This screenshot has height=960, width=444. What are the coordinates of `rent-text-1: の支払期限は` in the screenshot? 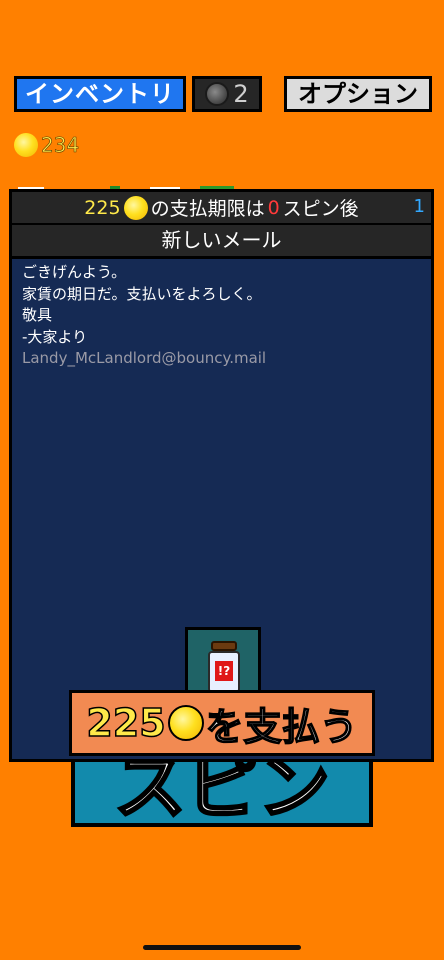 It's located at (207, 209).